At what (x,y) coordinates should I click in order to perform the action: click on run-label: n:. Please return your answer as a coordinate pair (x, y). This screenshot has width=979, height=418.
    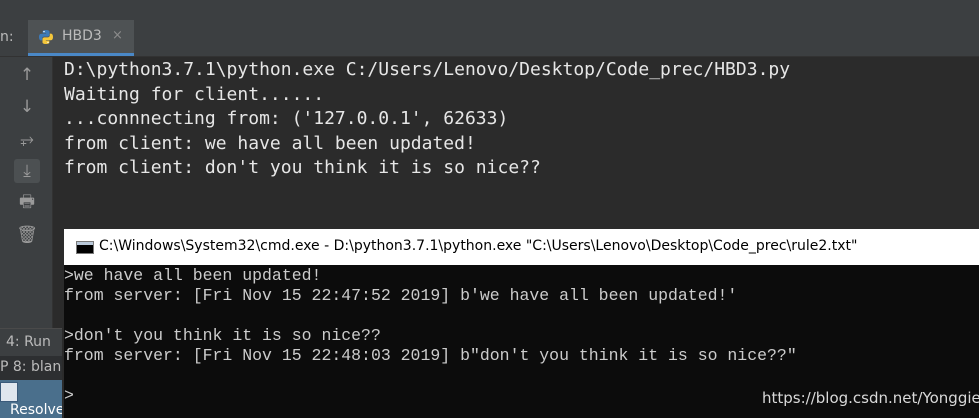
    Looking at the image, I should click on (7, 37).